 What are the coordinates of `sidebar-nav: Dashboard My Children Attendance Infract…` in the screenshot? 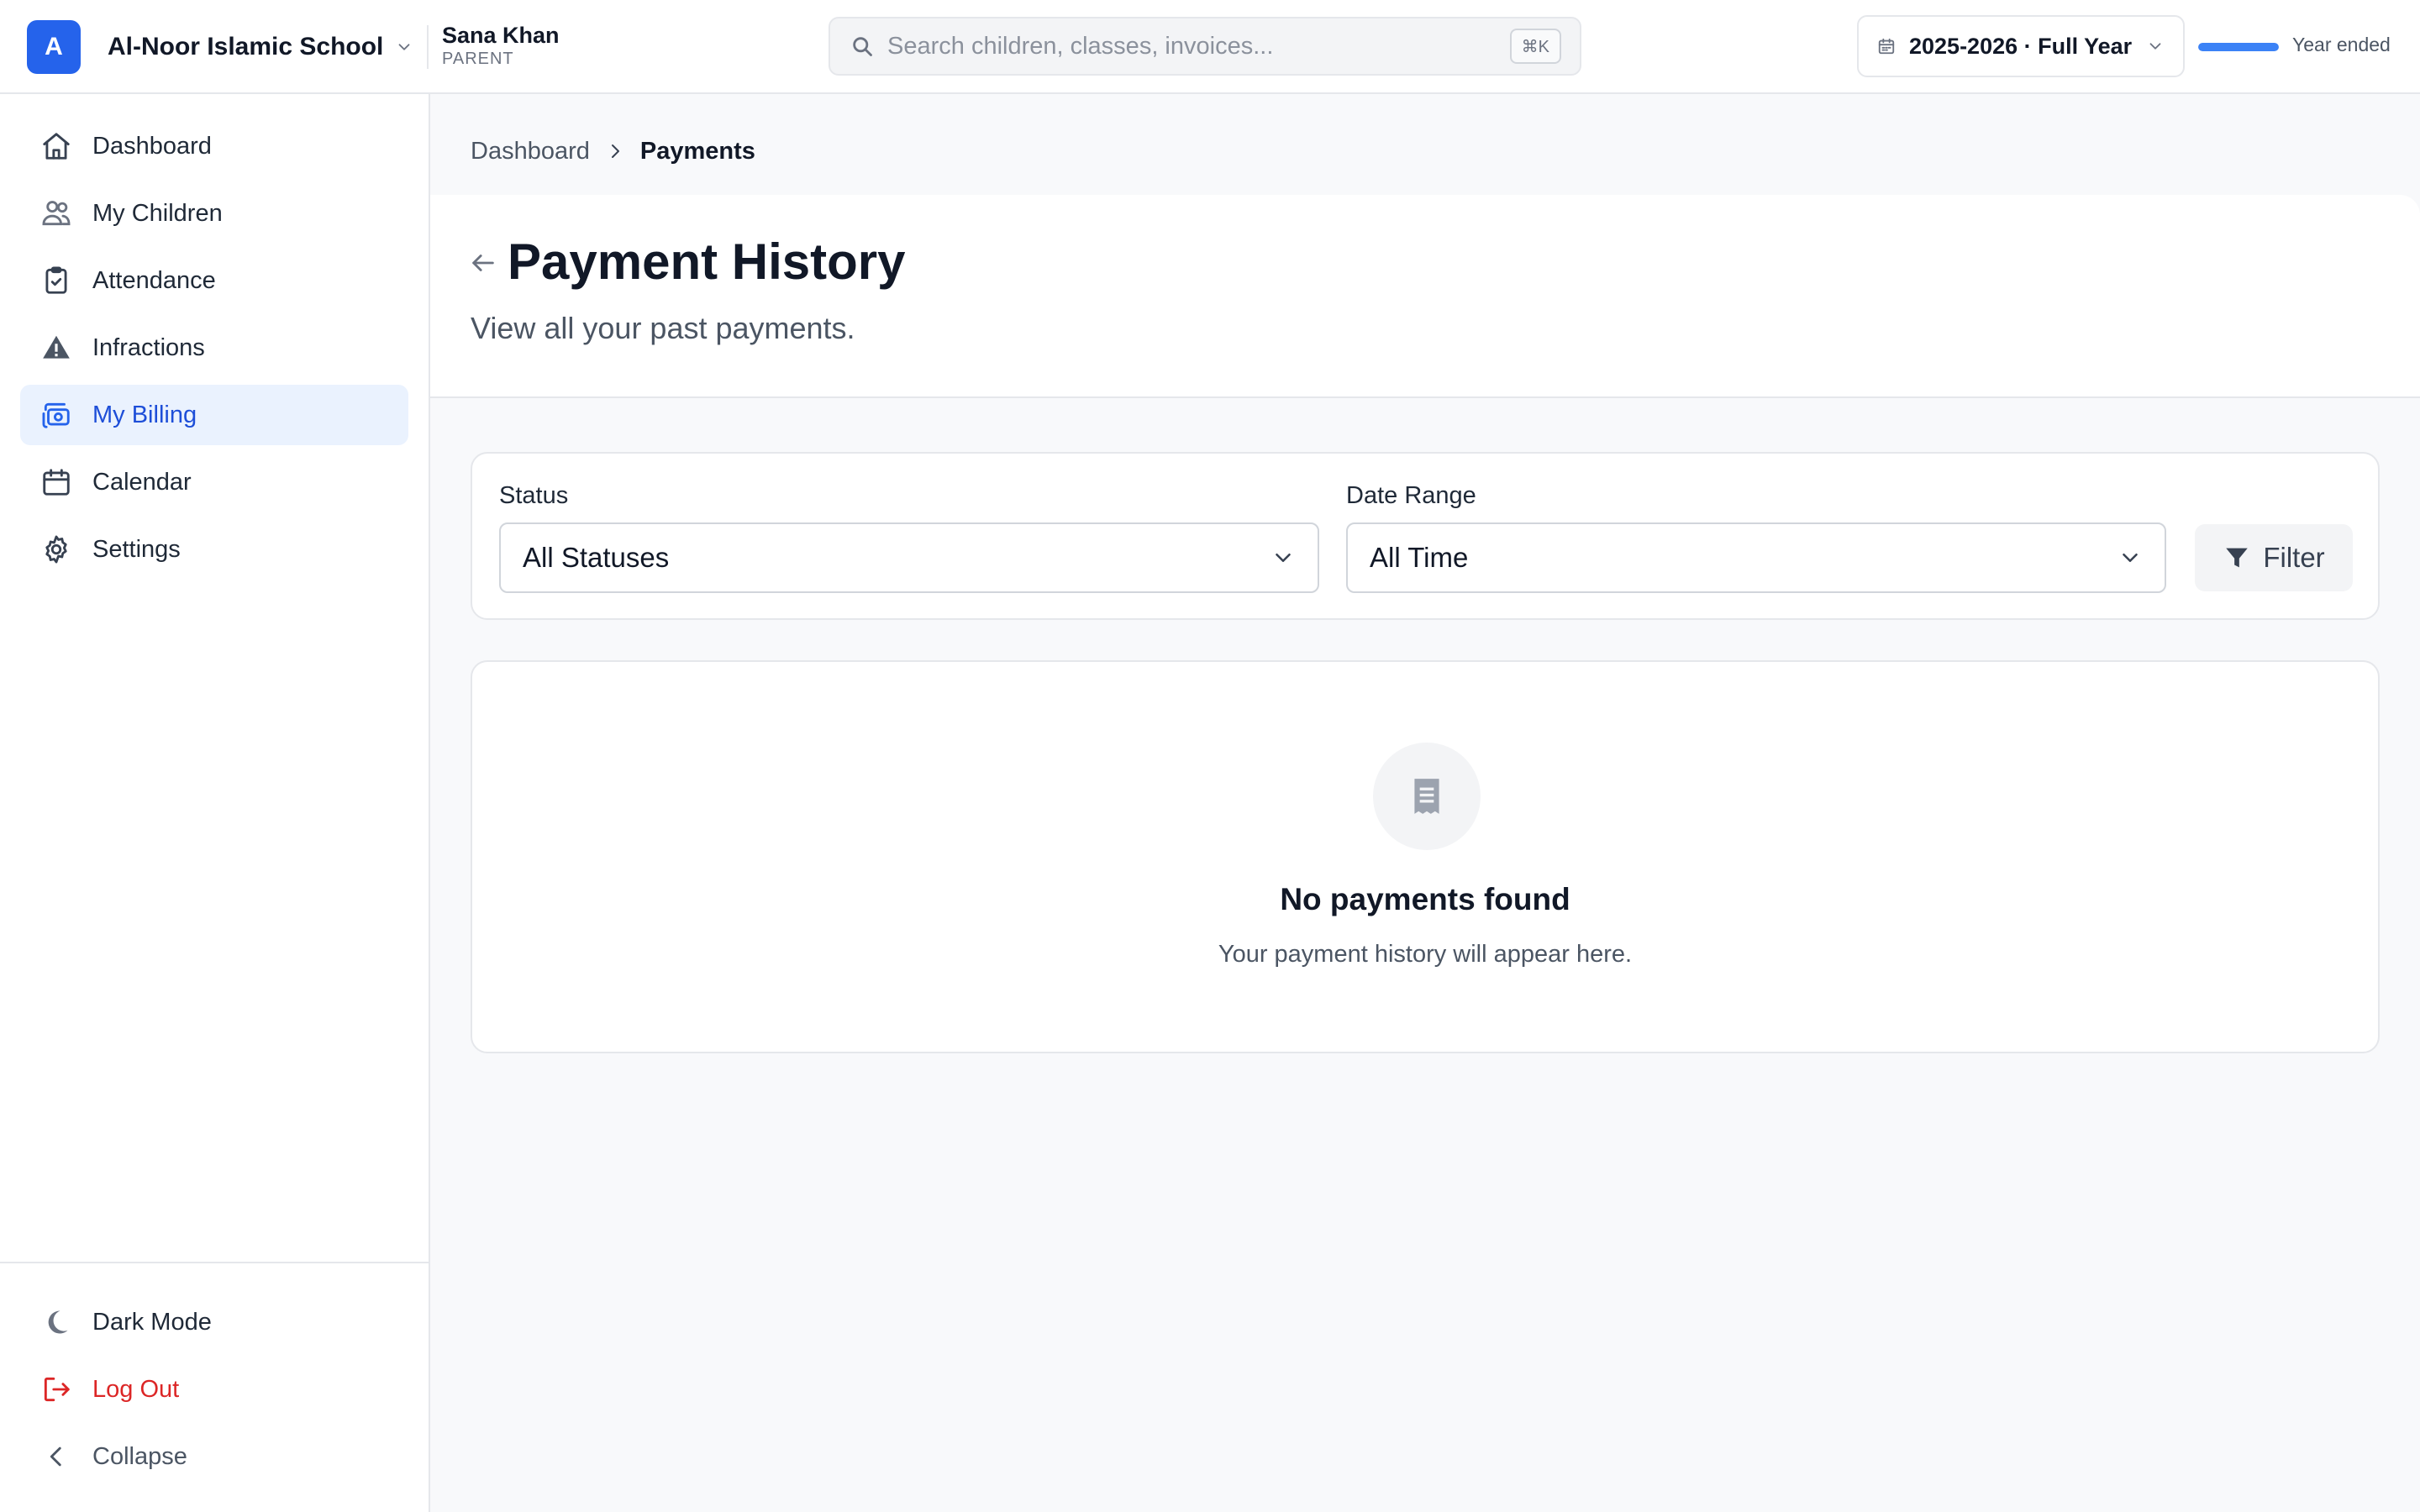 It's located at (214, 351).